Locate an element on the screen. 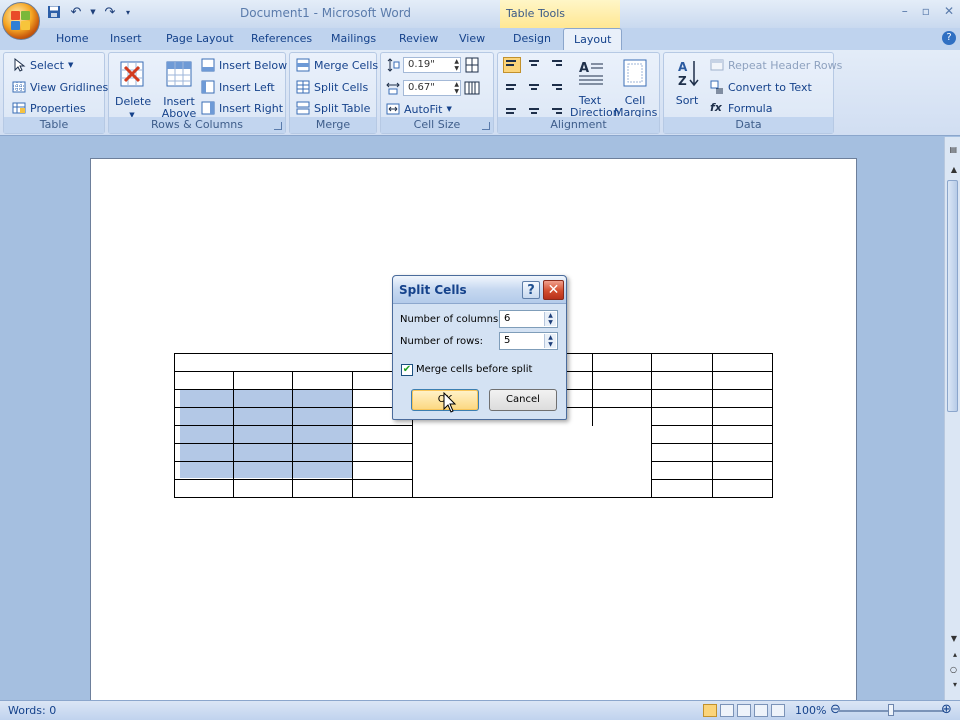 This screenshot has height=720, width=960. sort-button: AZ Sort is located at coordinates (687, 82).